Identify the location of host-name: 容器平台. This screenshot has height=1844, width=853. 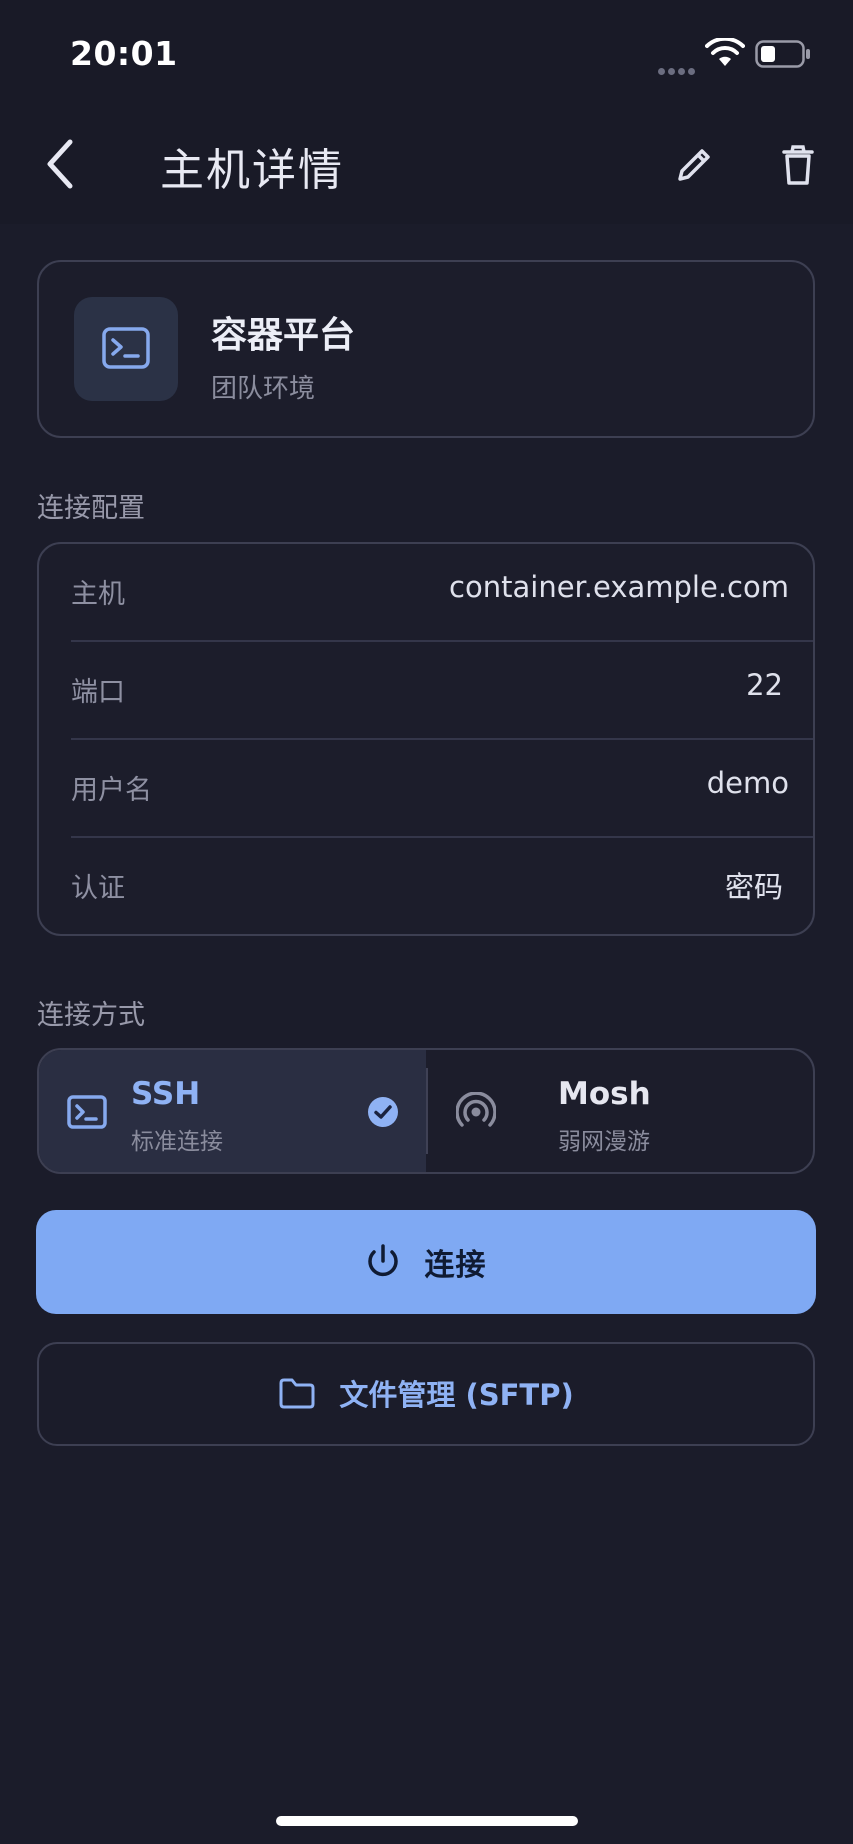
(283, 335).